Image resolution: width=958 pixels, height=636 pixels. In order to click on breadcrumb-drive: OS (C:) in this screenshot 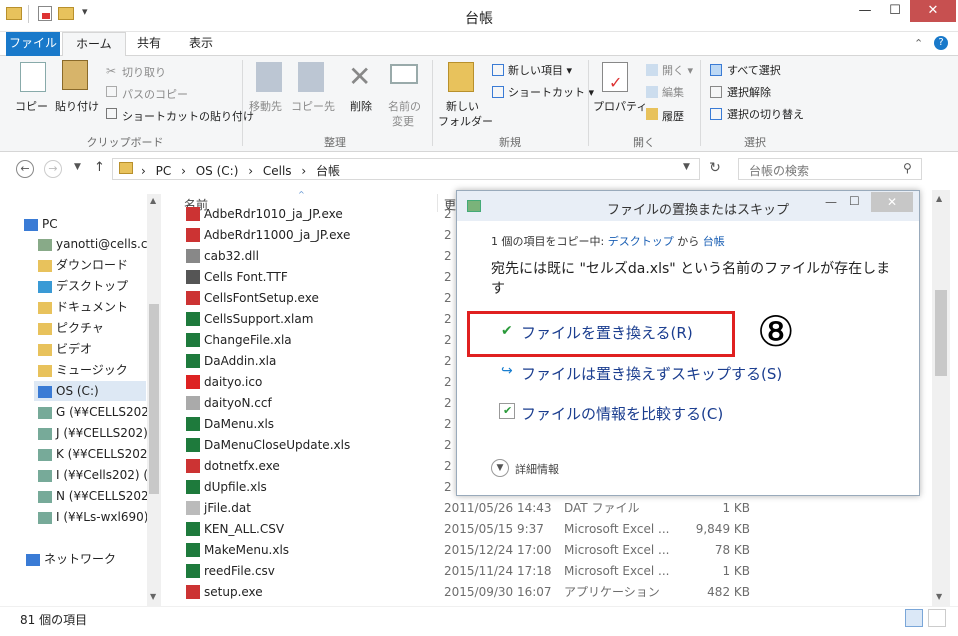, I will do `click(217, 171)`.